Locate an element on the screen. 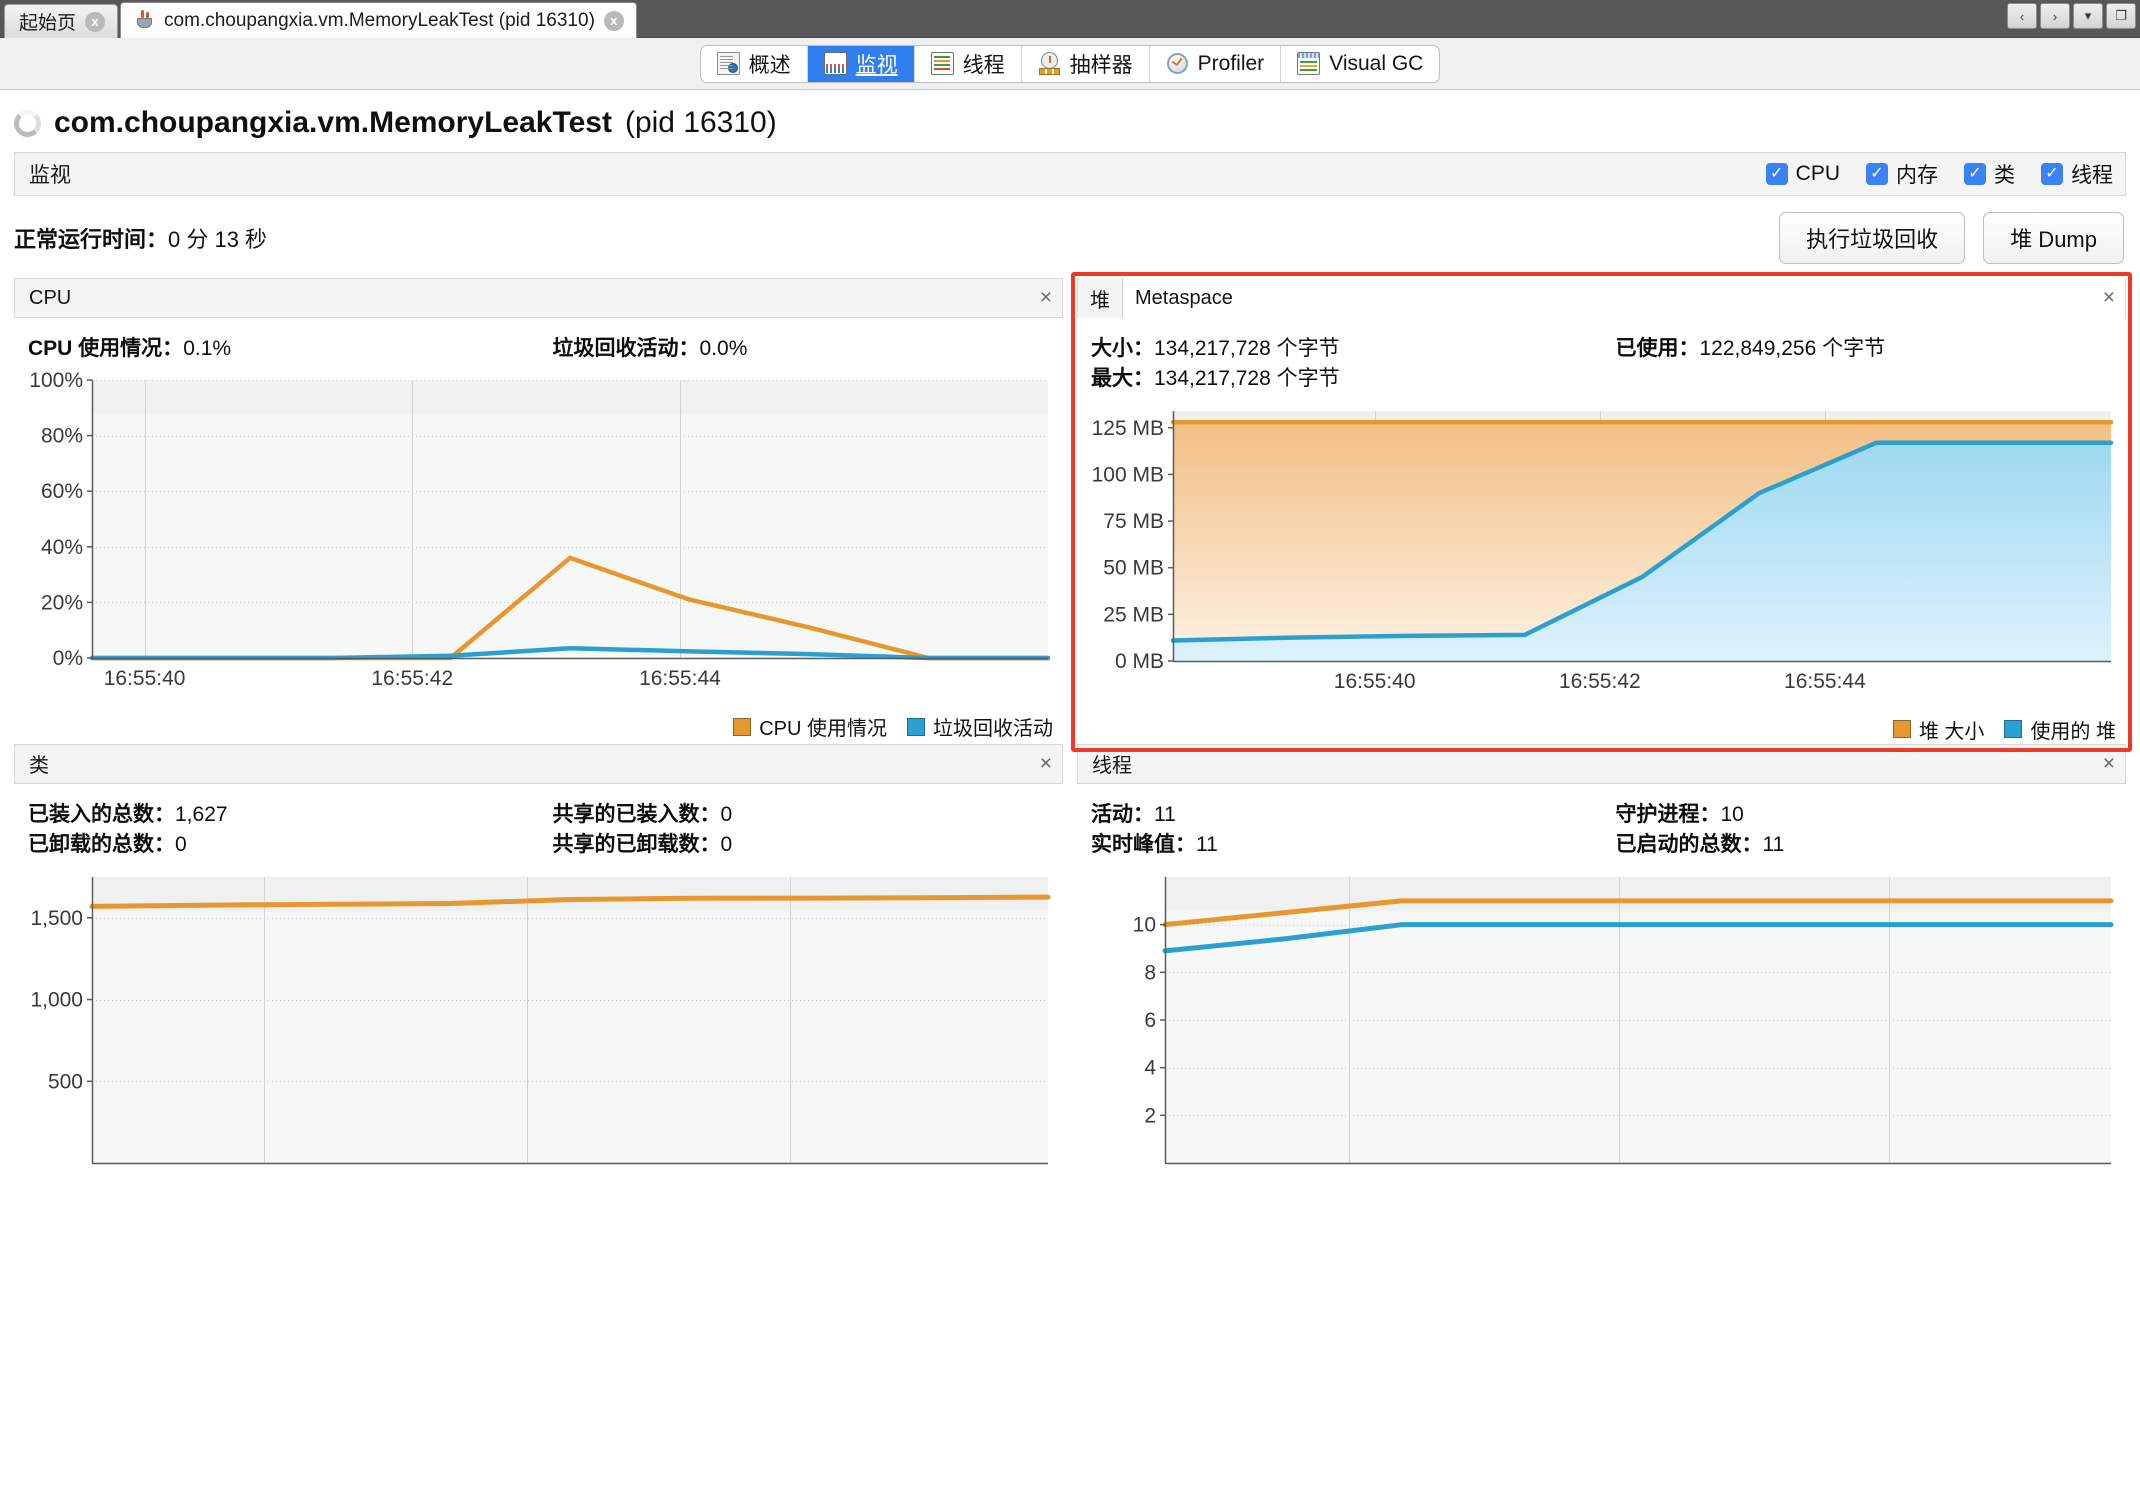 This screenshot has width=2140, height=1502. tab-profiler: Profiler is located at coordinates (1216, 63).